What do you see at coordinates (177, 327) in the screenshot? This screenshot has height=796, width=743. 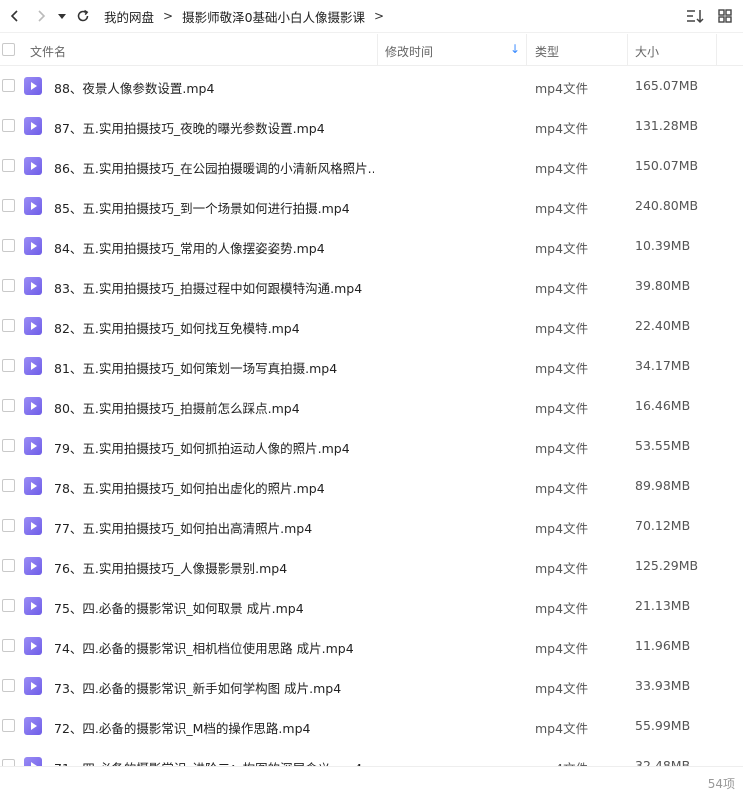 I see `file-name: 82、五.实用拍摄技巧_如何找互免模特.mp4` at bounding box center [177, 327].